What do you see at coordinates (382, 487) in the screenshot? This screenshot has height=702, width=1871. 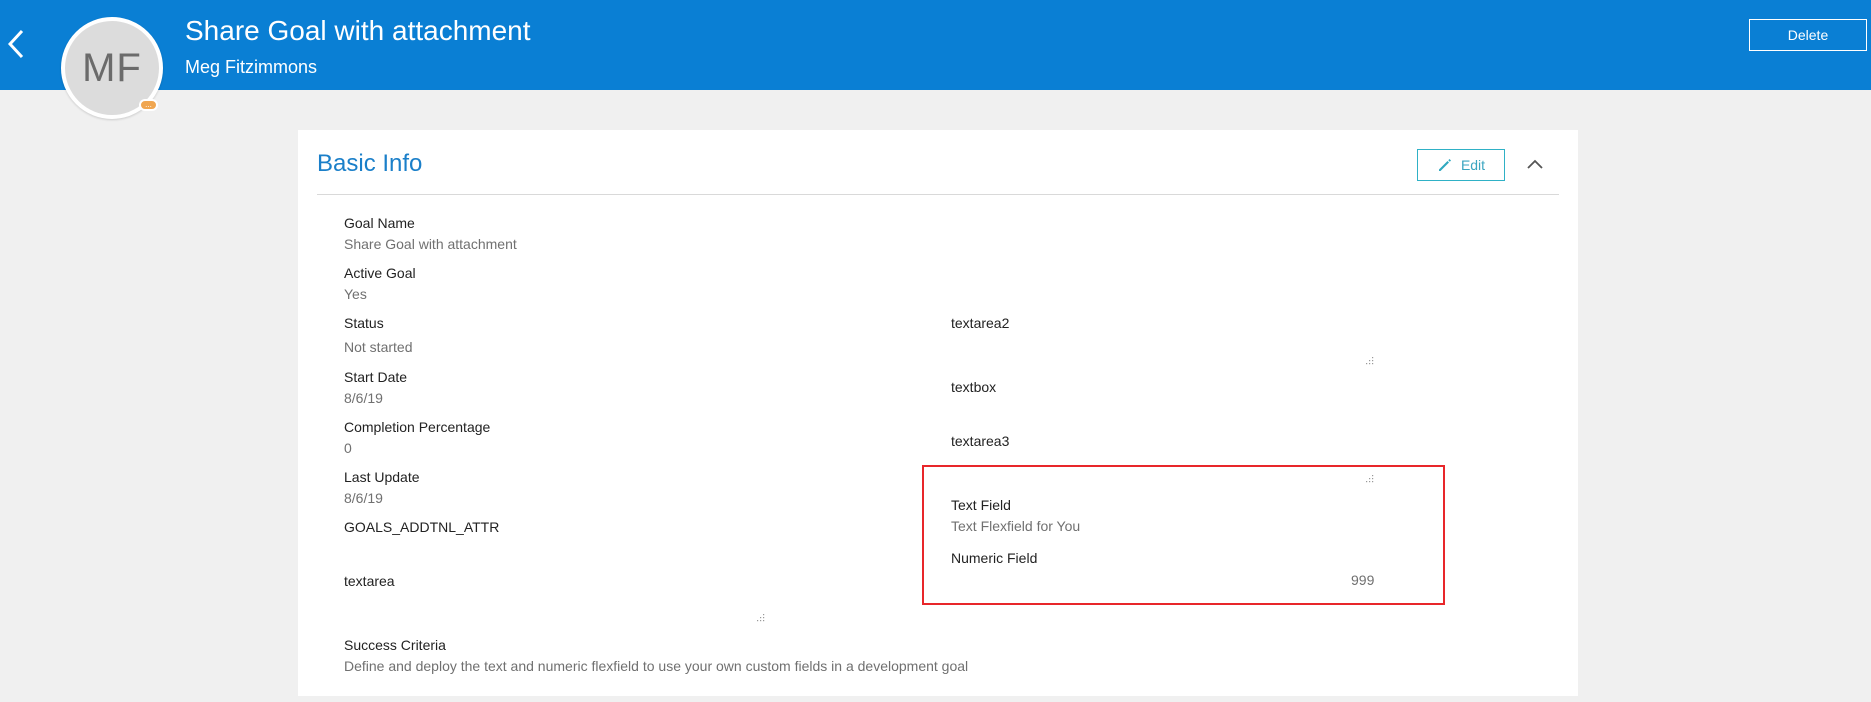 I see `last-update-field: Last Update 8/6/19` at bounding box center [382, 487].